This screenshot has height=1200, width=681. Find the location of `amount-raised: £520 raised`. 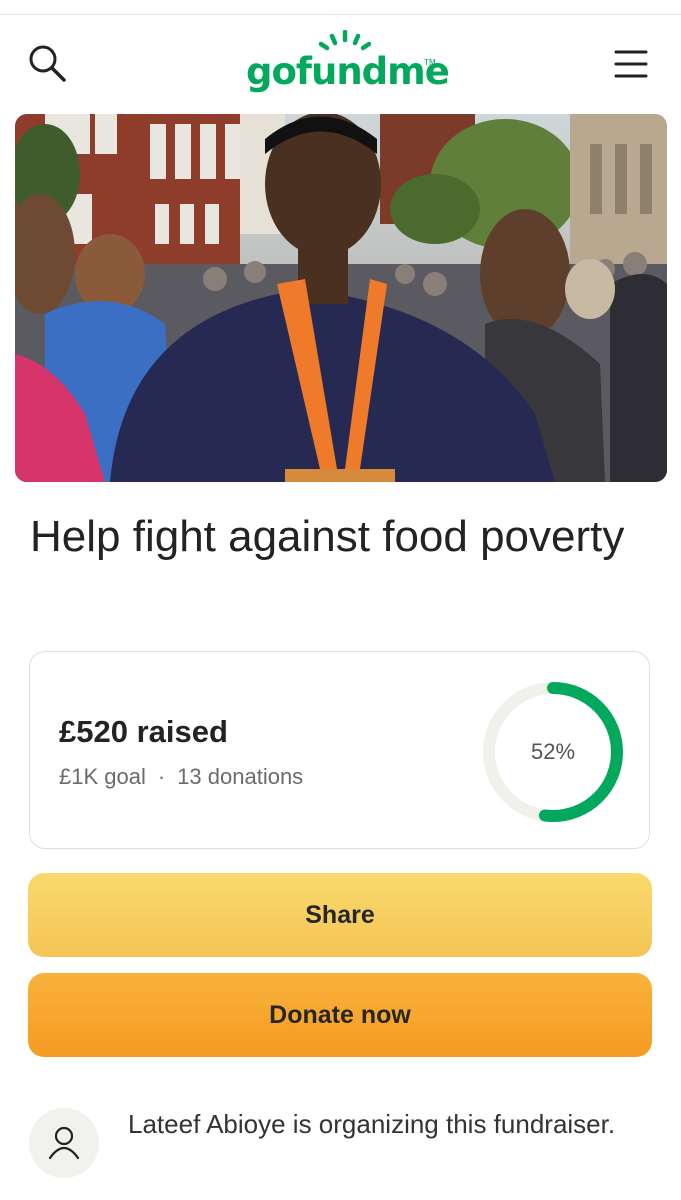

amount-raised: £520 raised is located at coordinates (143, 731).